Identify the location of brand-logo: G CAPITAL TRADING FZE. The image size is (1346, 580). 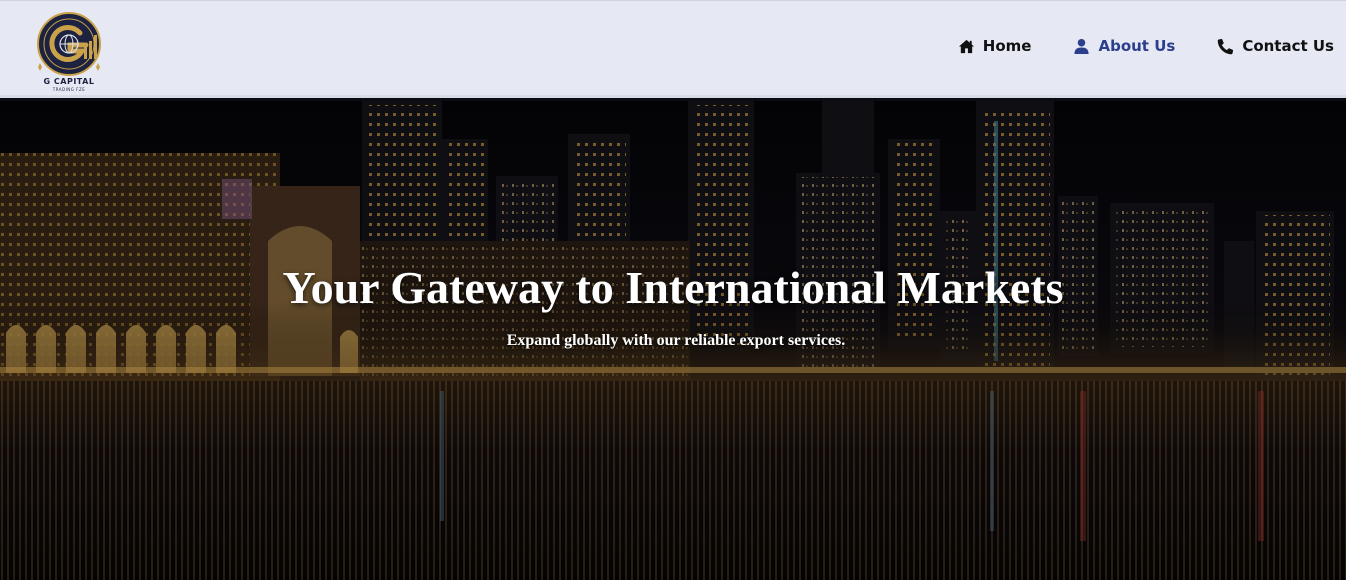
(69, 51).